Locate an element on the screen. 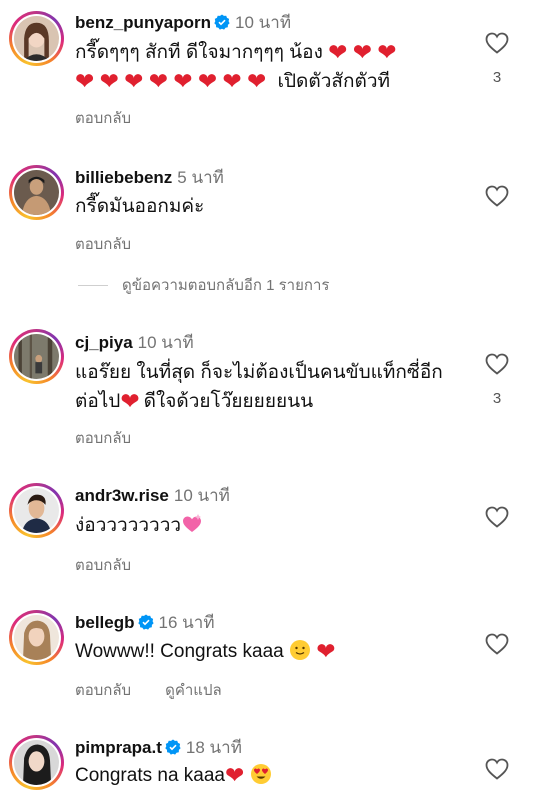  divider-line is located at coordinates (93, 285).